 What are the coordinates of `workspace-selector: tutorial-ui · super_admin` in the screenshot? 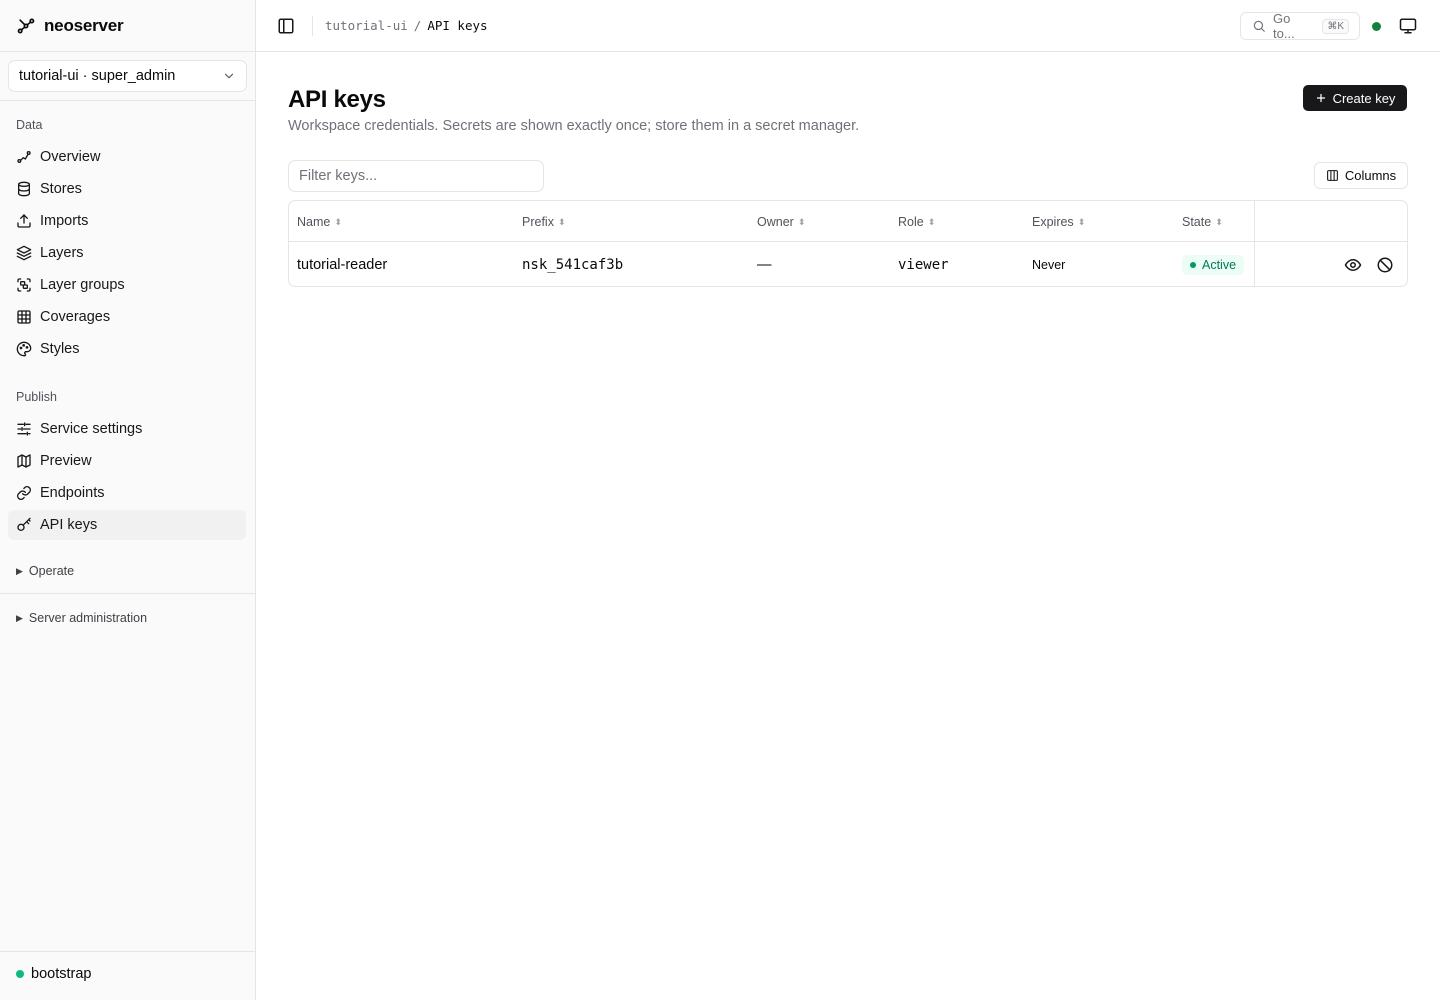 It's located at (127, 76).